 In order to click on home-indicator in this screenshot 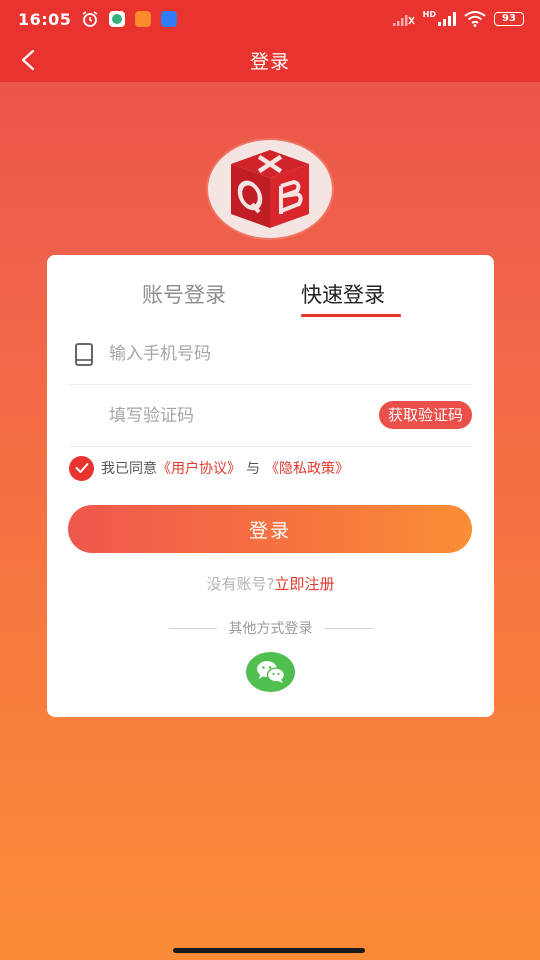, I will do `click(269, 950)`.